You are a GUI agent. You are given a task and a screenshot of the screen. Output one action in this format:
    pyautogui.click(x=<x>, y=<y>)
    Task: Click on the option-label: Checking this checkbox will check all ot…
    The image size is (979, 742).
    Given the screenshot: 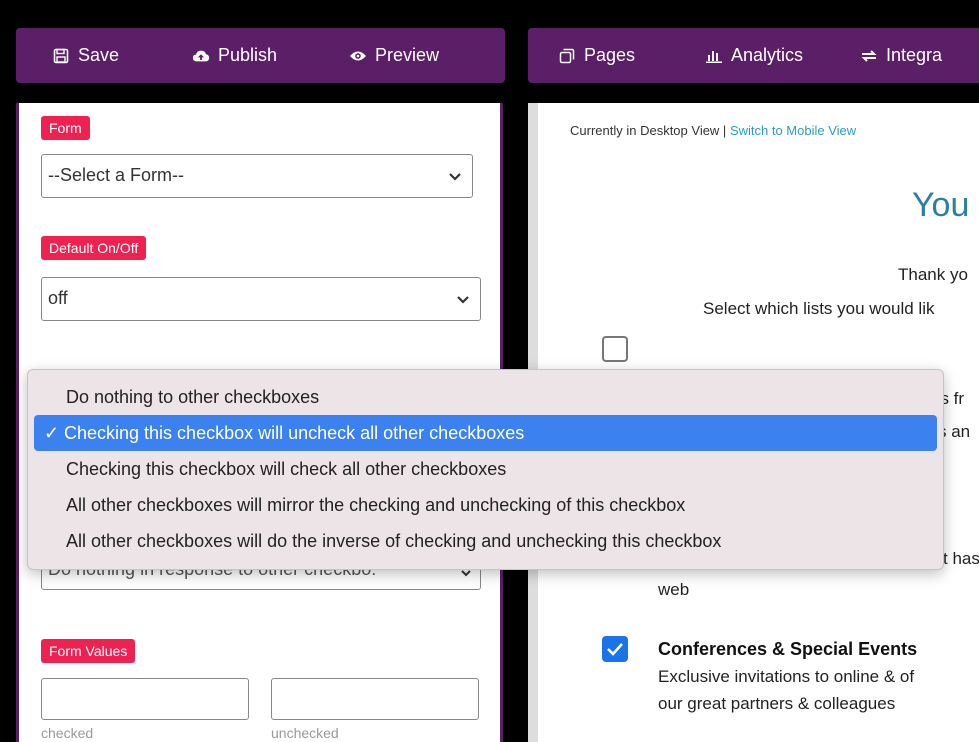 What is the action you would take?
    pyautogui.click(x=286, y=468)
    